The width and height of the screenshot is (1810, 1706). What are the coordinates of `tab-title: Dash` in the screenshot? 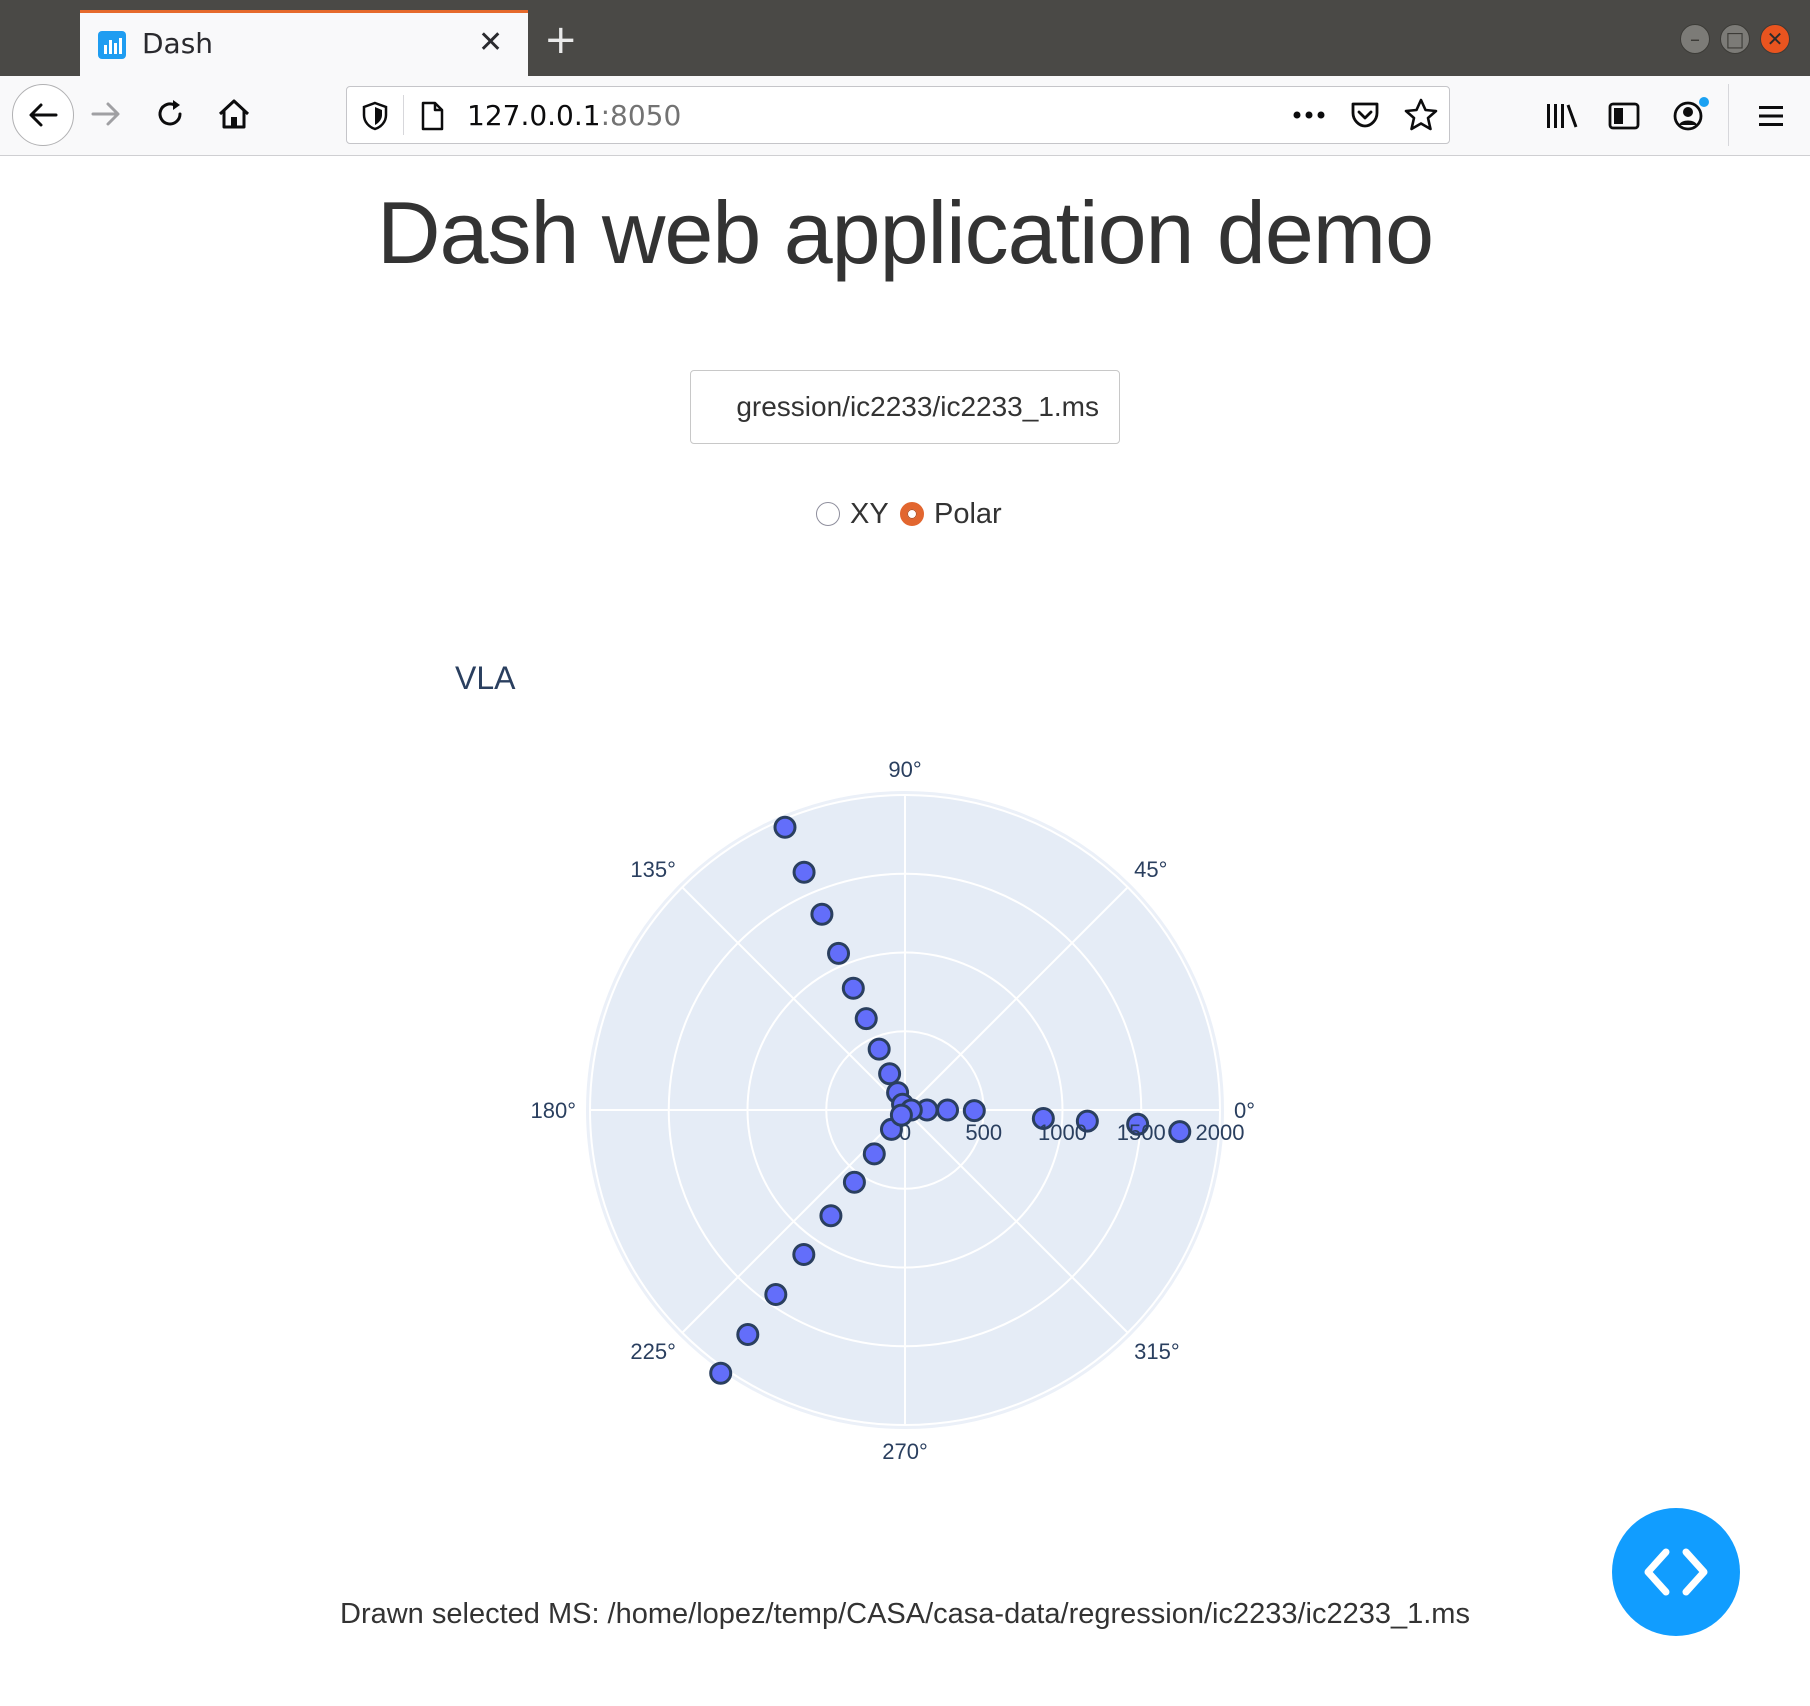 It's located at (178, 43).